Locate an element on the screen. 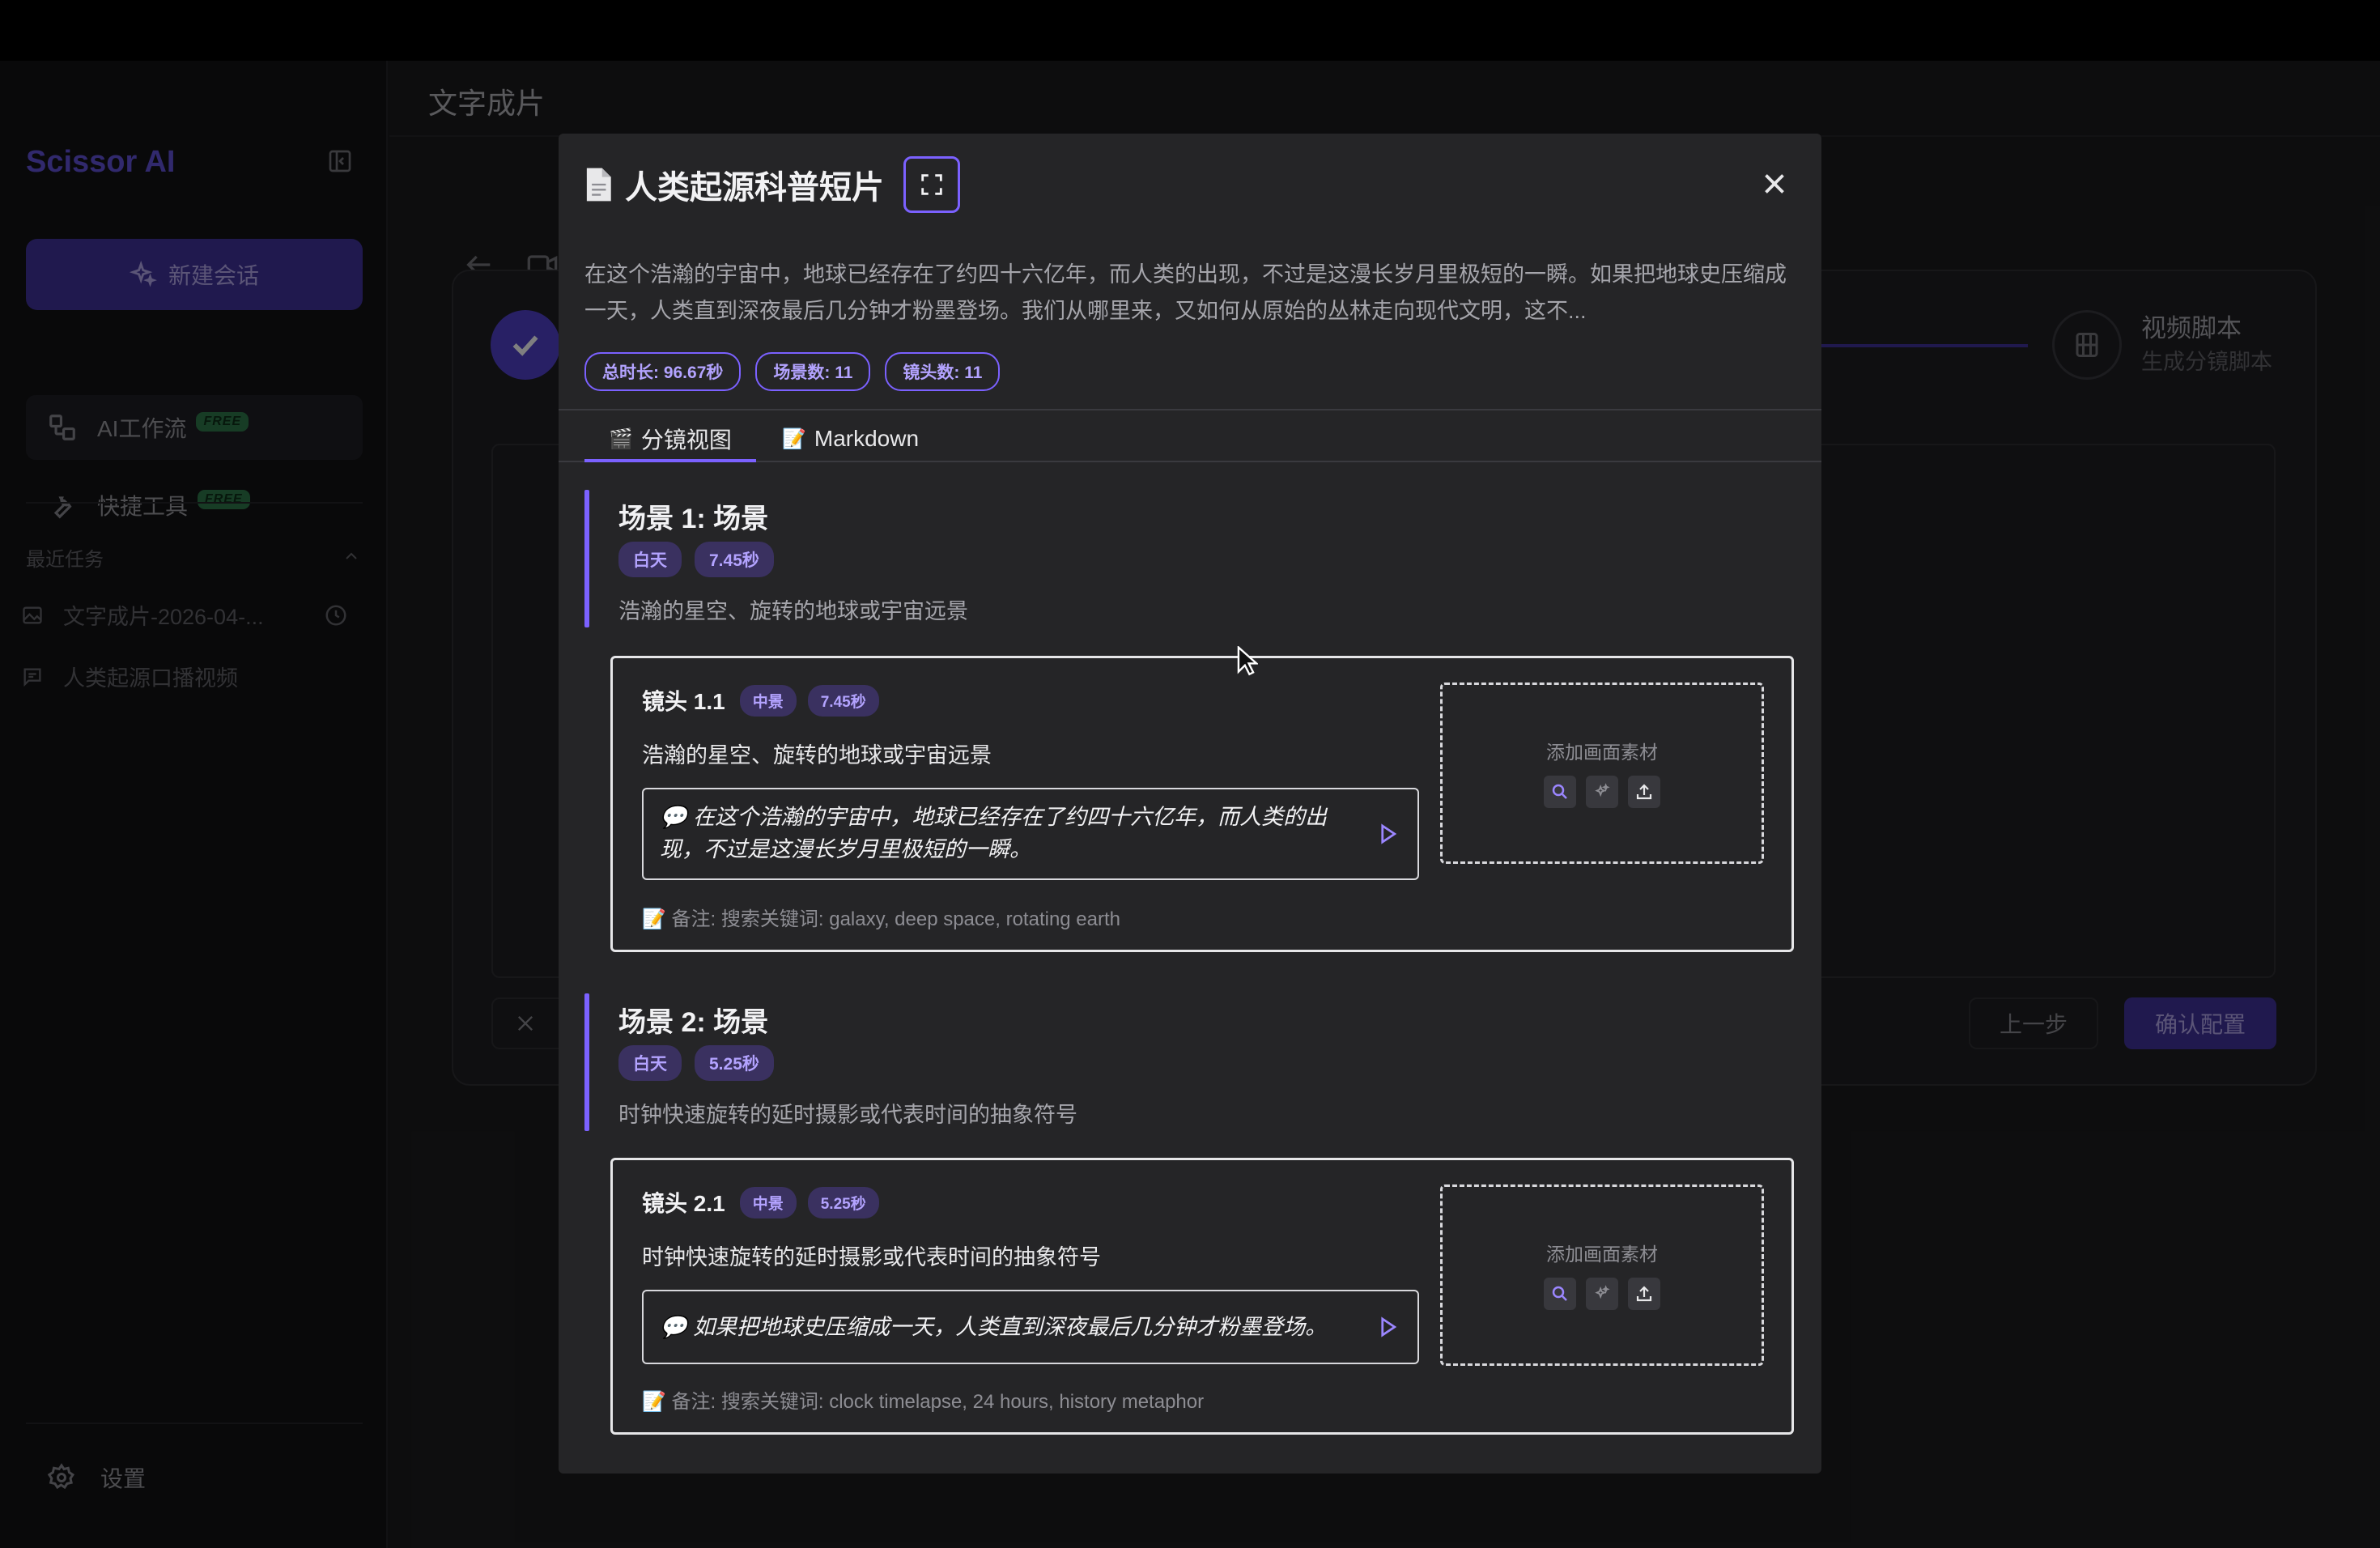 This screenshot has height=1548, width=2380. mouse-cursor-icon is located at coordinates (1247, 661).